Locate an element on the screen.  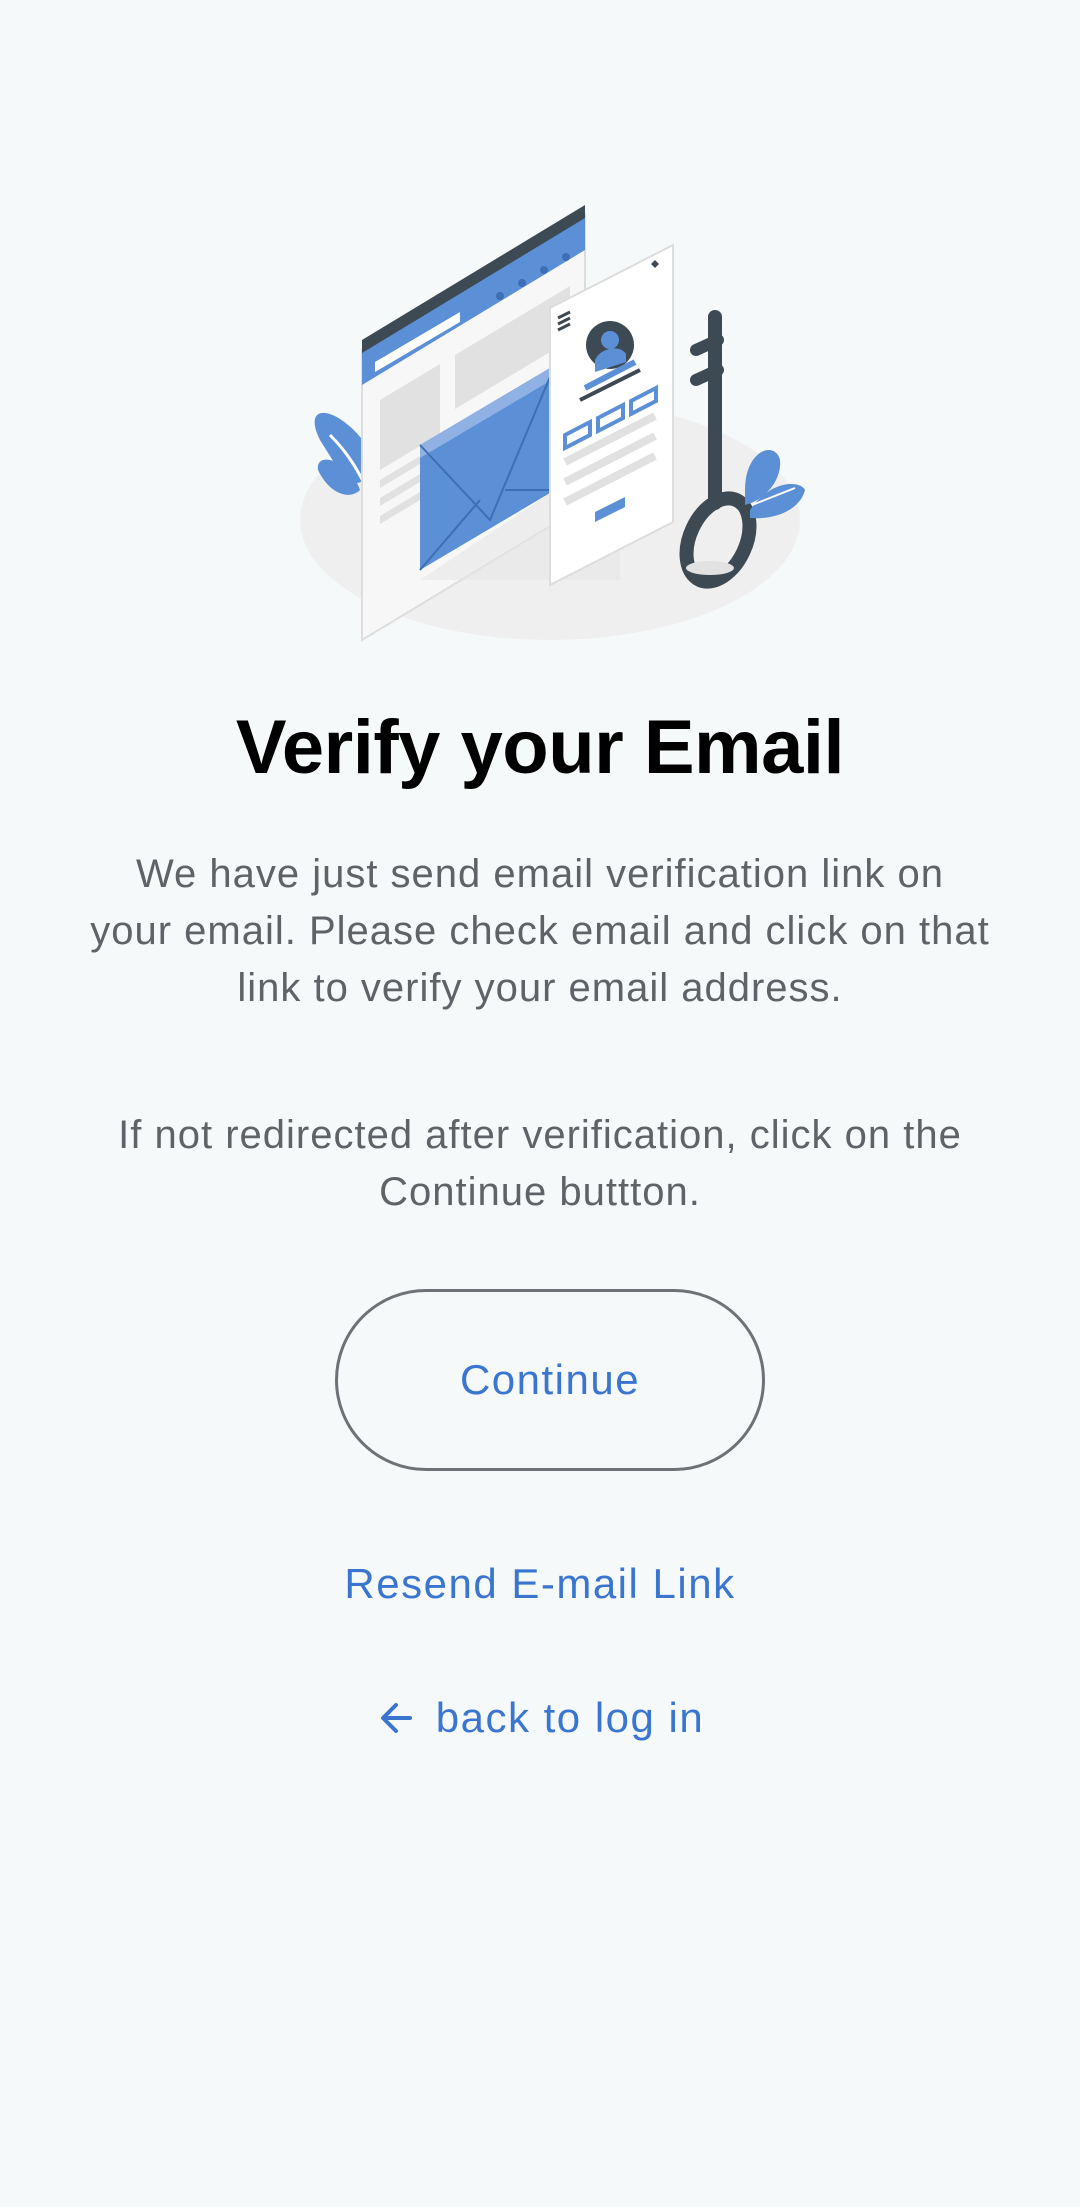
back-to-login-link: back to log in is located at coordinates (540, 1718).